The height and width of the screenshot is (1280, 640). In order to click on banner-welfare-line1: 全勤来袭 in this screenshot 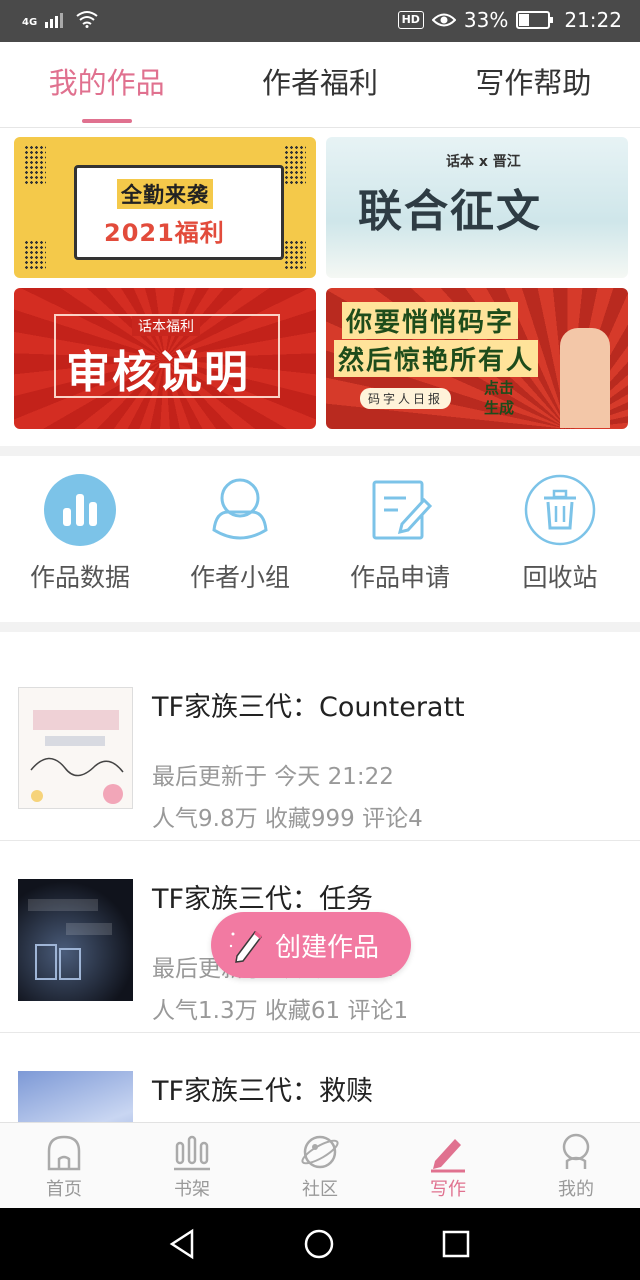, I will do `click(165, 194)`.